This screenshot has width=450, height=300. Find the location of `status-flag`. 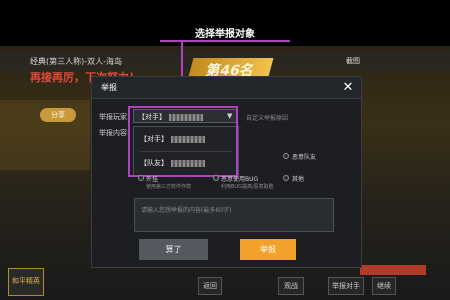

status-flag is located at coordinates (393, 270).